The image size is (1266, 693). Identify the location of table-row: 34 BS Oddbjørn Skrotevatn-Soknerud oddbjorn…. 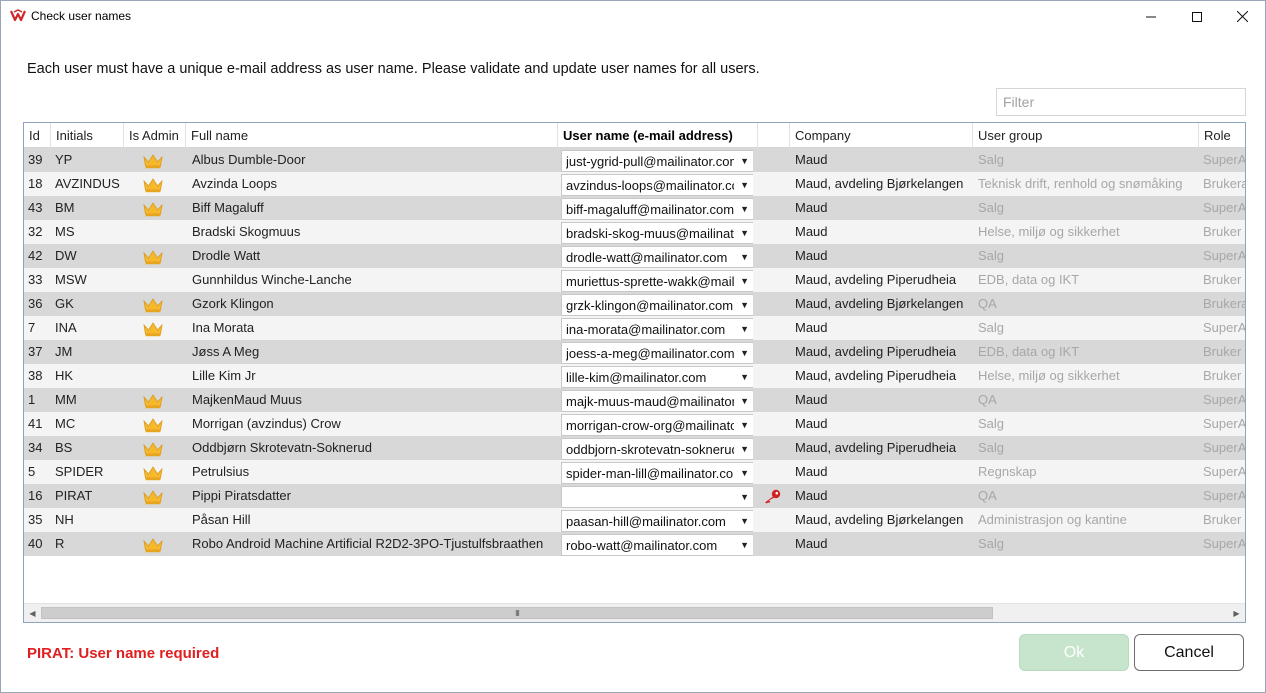
(634, 448).